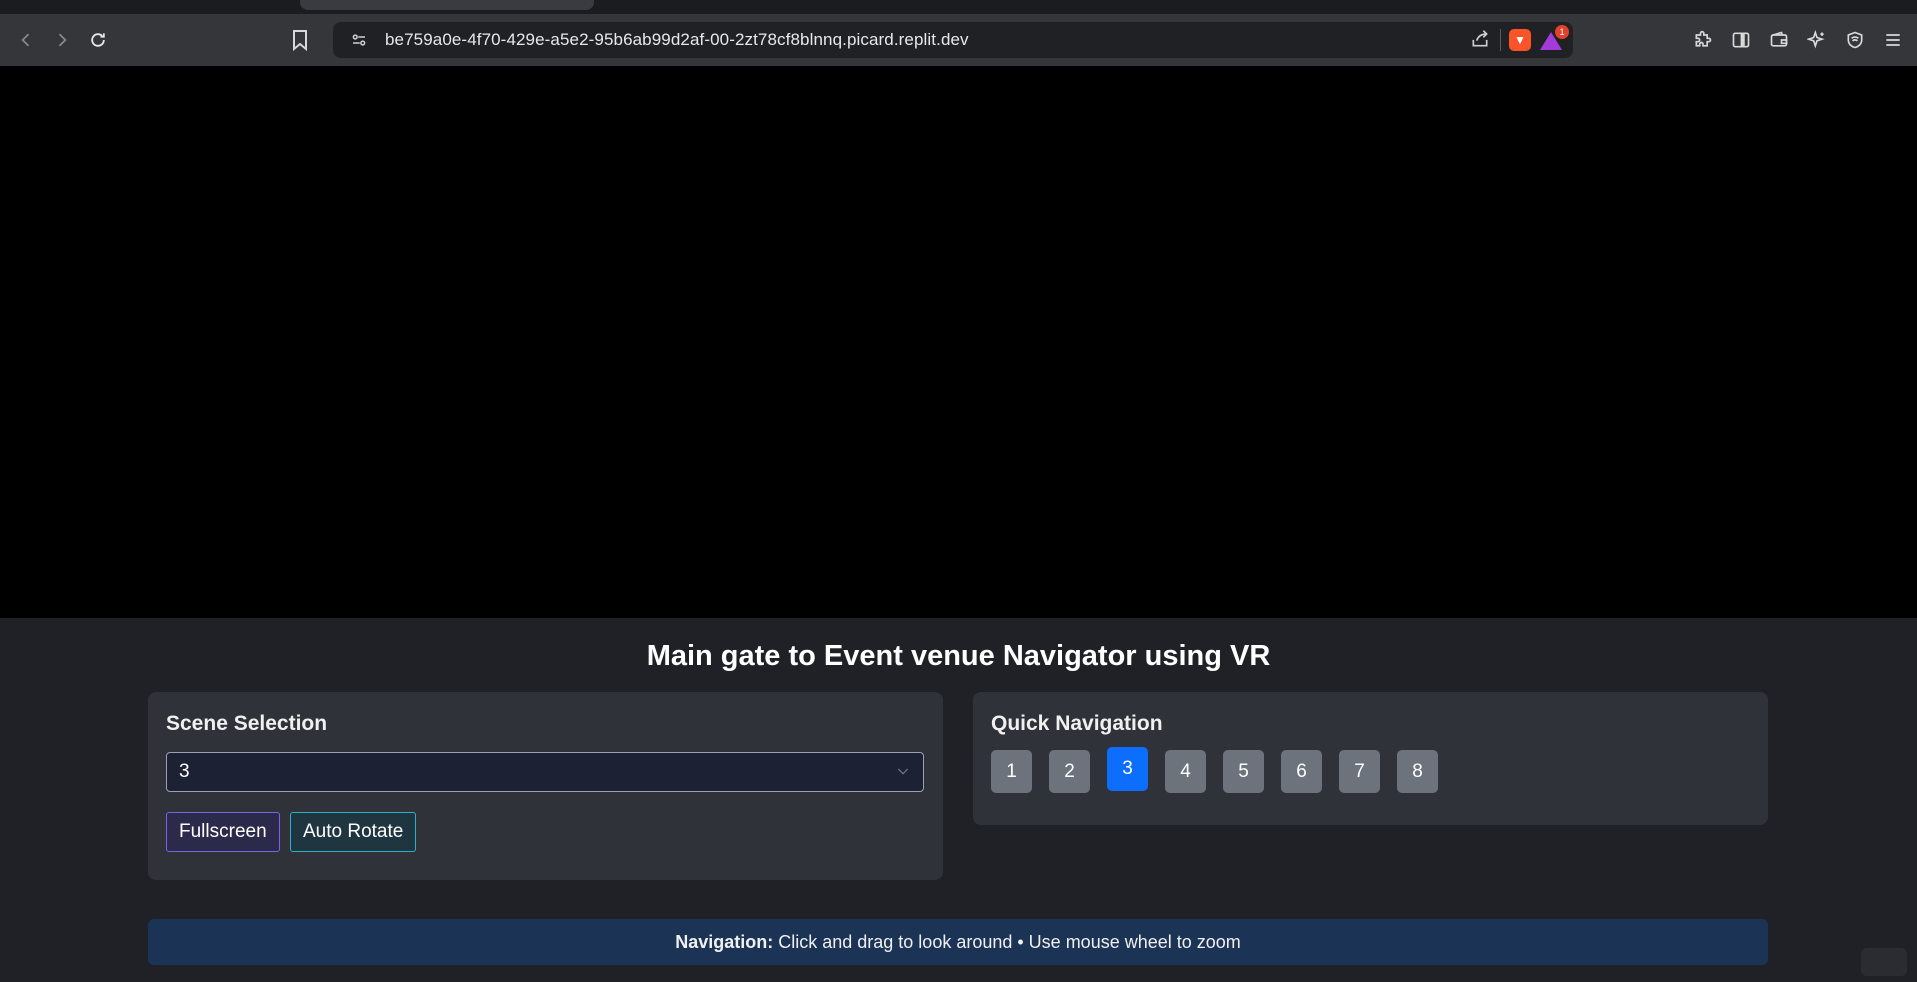  I want to click on corner-widget, so click(1884, 962).